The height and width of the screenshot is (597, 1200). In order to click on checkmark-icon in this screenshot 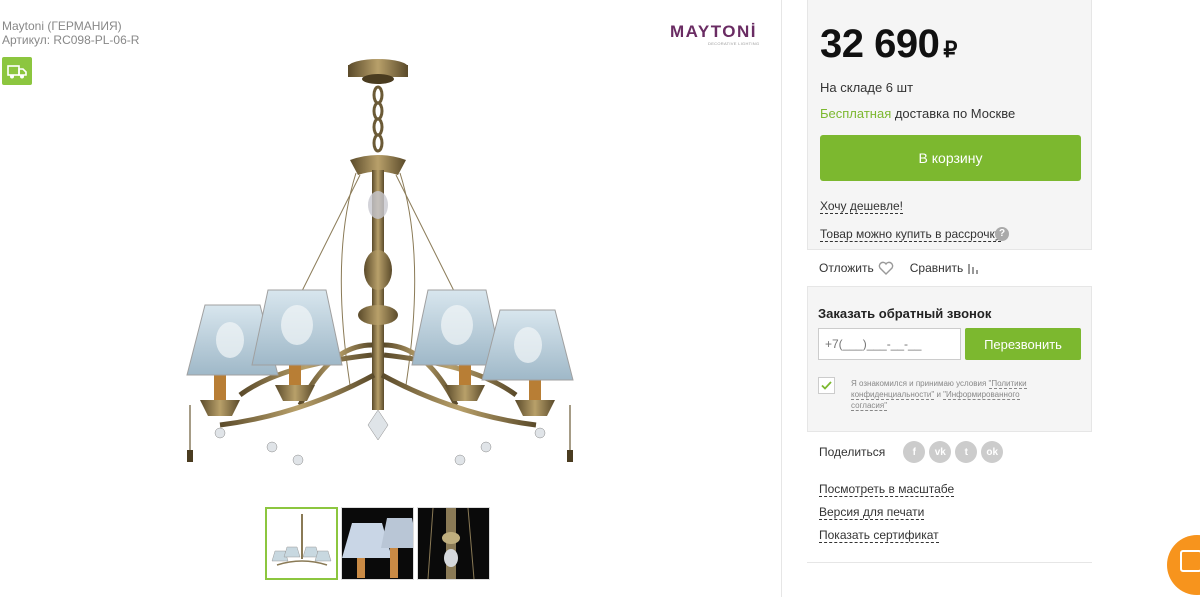, I will do `click(826, 385)`.